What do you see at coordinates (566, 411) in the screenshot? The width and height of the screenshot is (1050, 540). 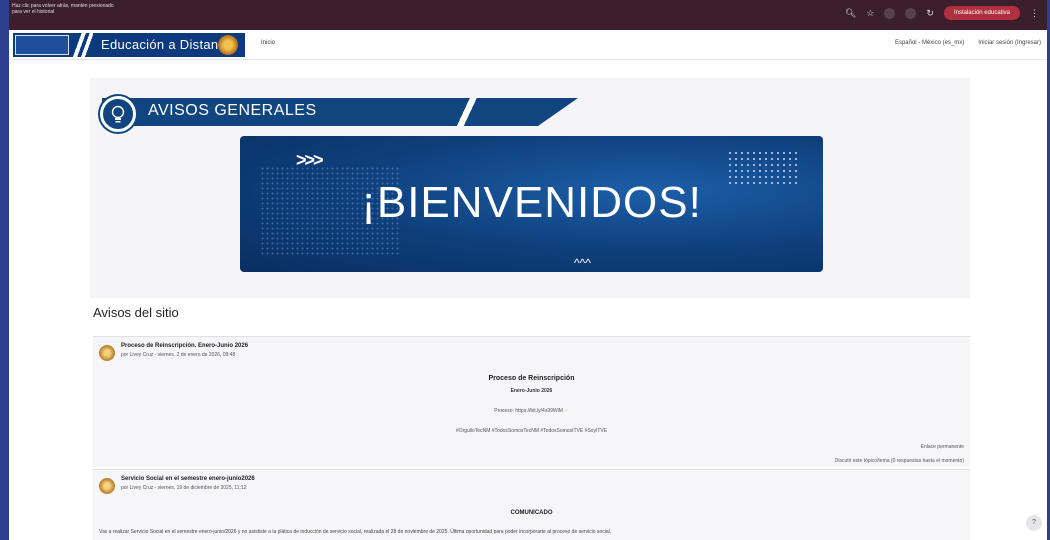 I see `pointing-hand-icon: ☞` at bounding box center [566, 411].